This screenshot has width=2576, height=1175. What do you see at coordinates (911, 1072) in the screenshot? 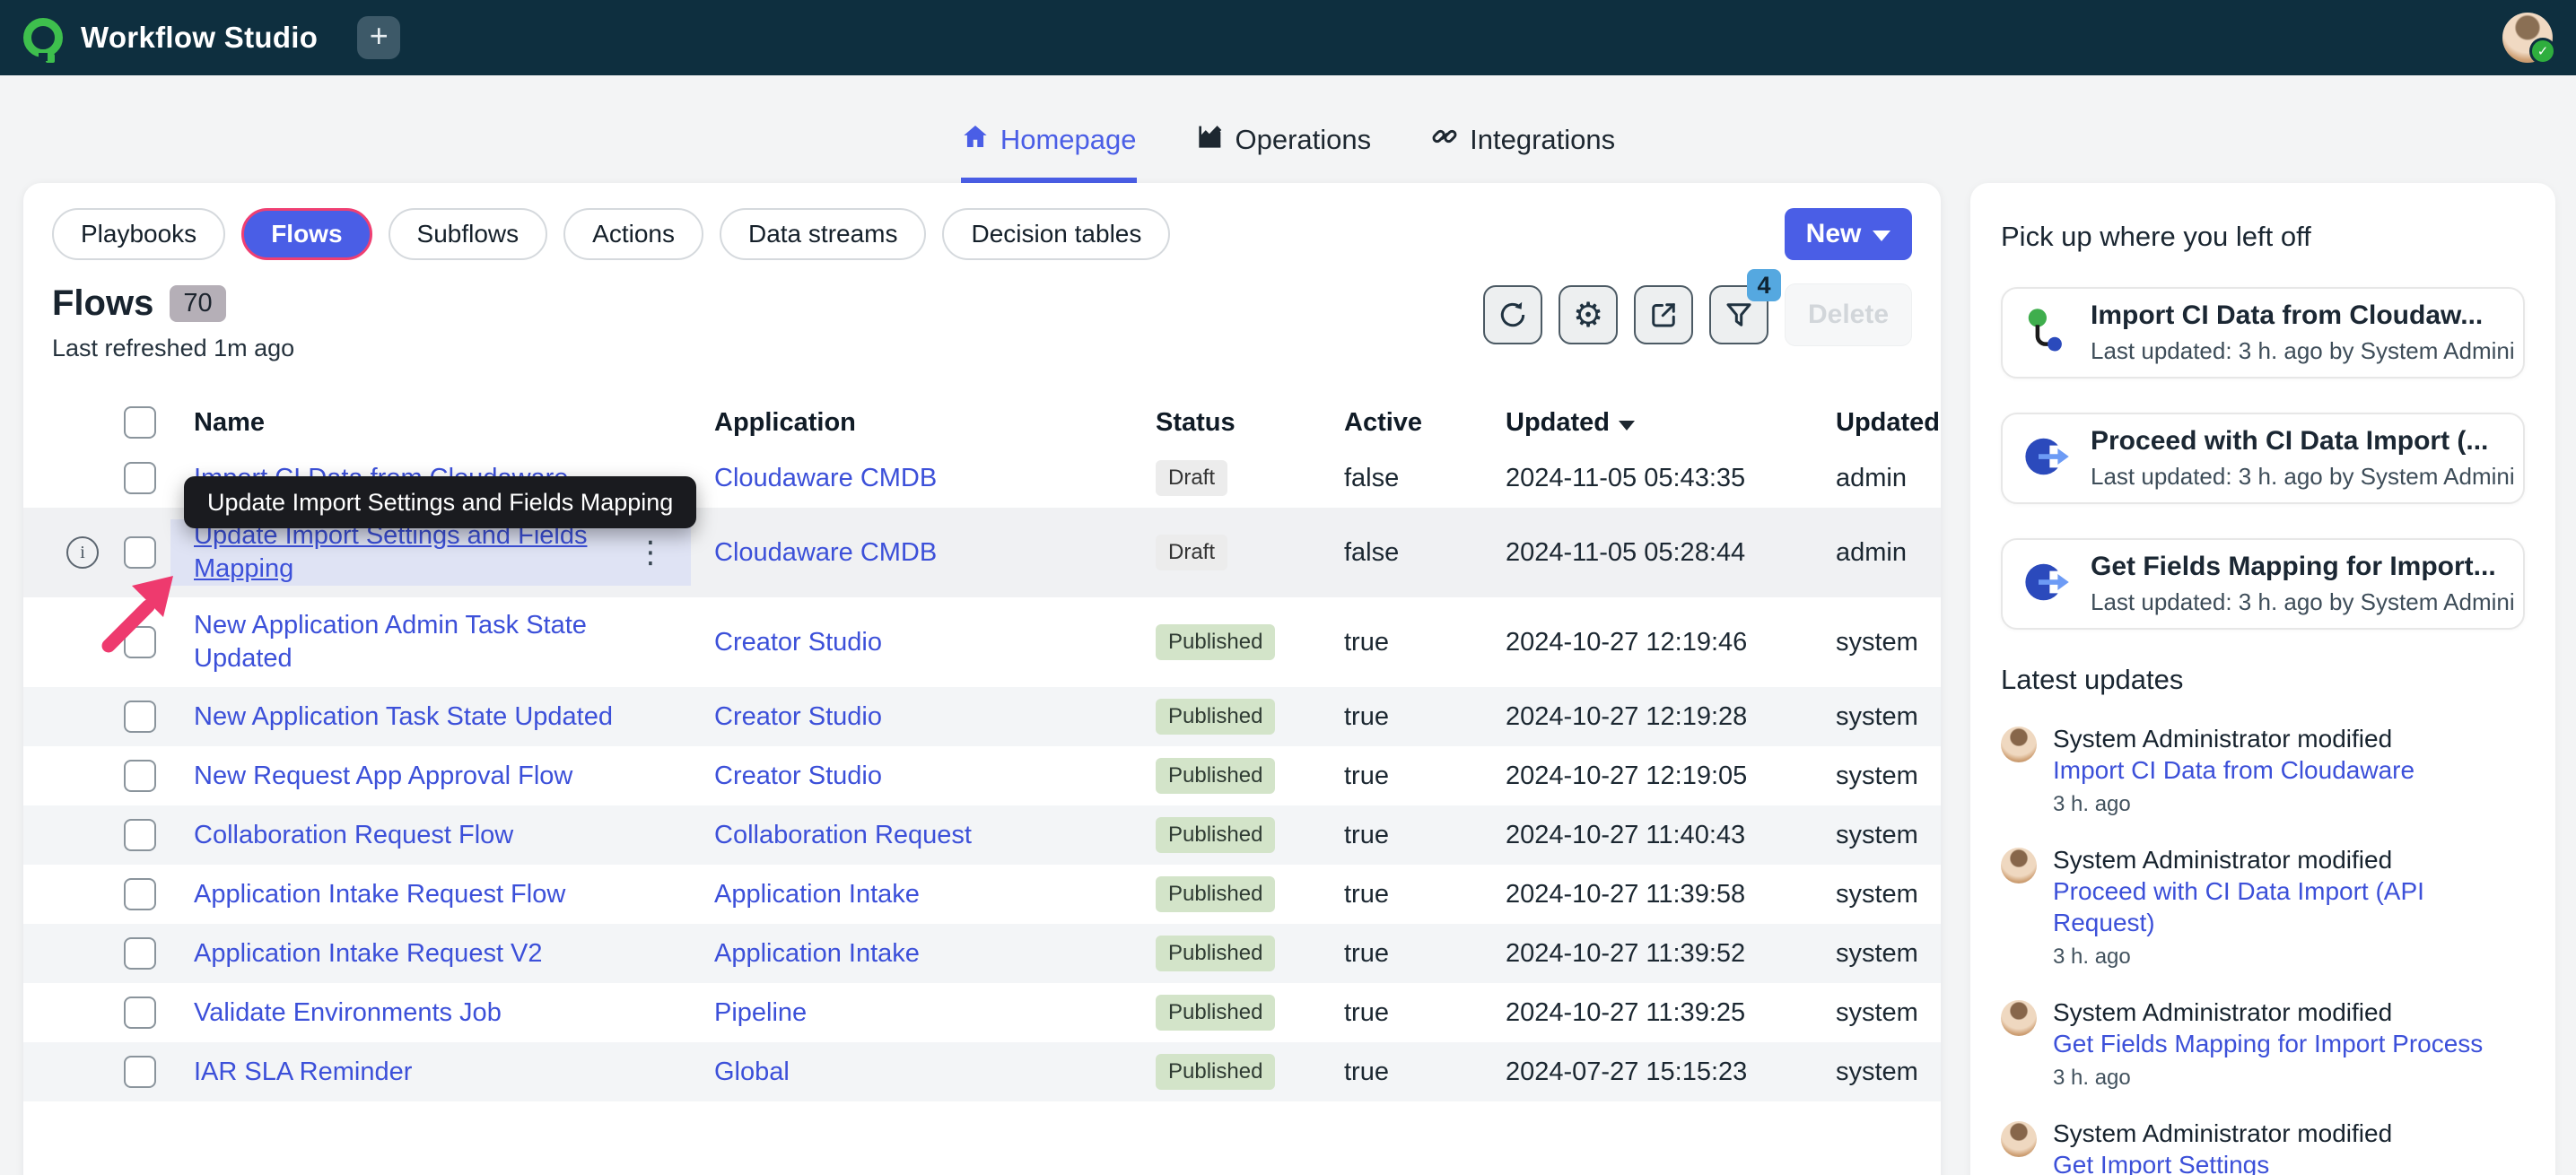
I see `application-cell: Global` at bounding box center [911, 1072].